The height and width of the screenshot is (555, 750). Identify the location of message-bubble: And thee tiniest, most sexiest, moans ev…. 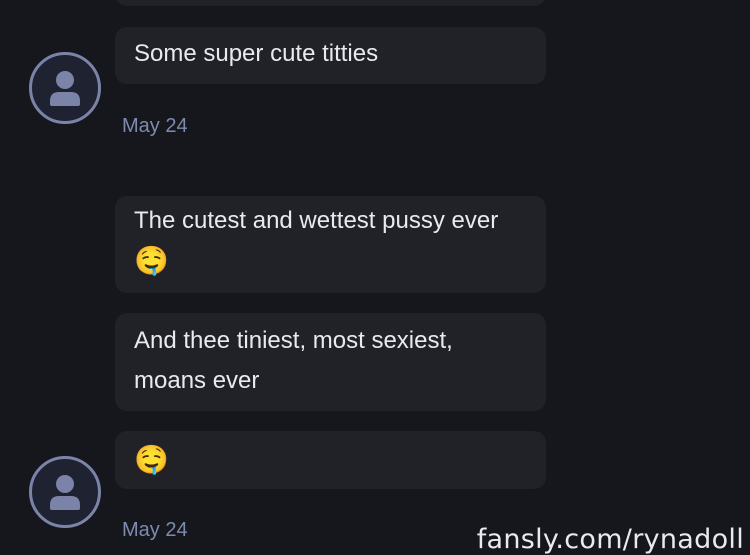
(330, 362).